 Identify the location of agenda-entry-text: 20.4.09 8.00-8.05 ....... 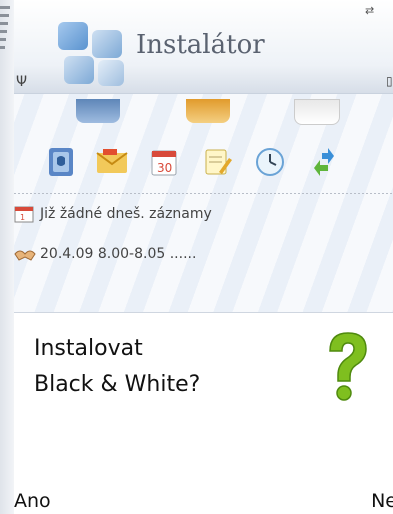
(118, 254).